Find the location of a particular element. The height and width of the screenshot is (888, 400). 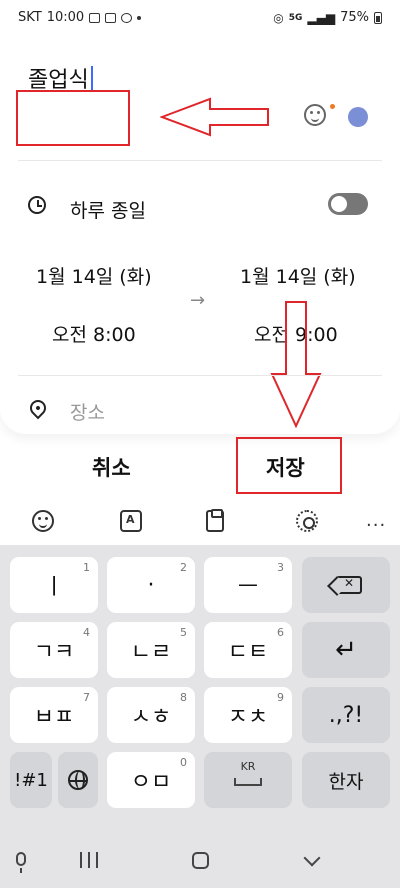

time-label: 10:00 is located at coordinates (65, 17).